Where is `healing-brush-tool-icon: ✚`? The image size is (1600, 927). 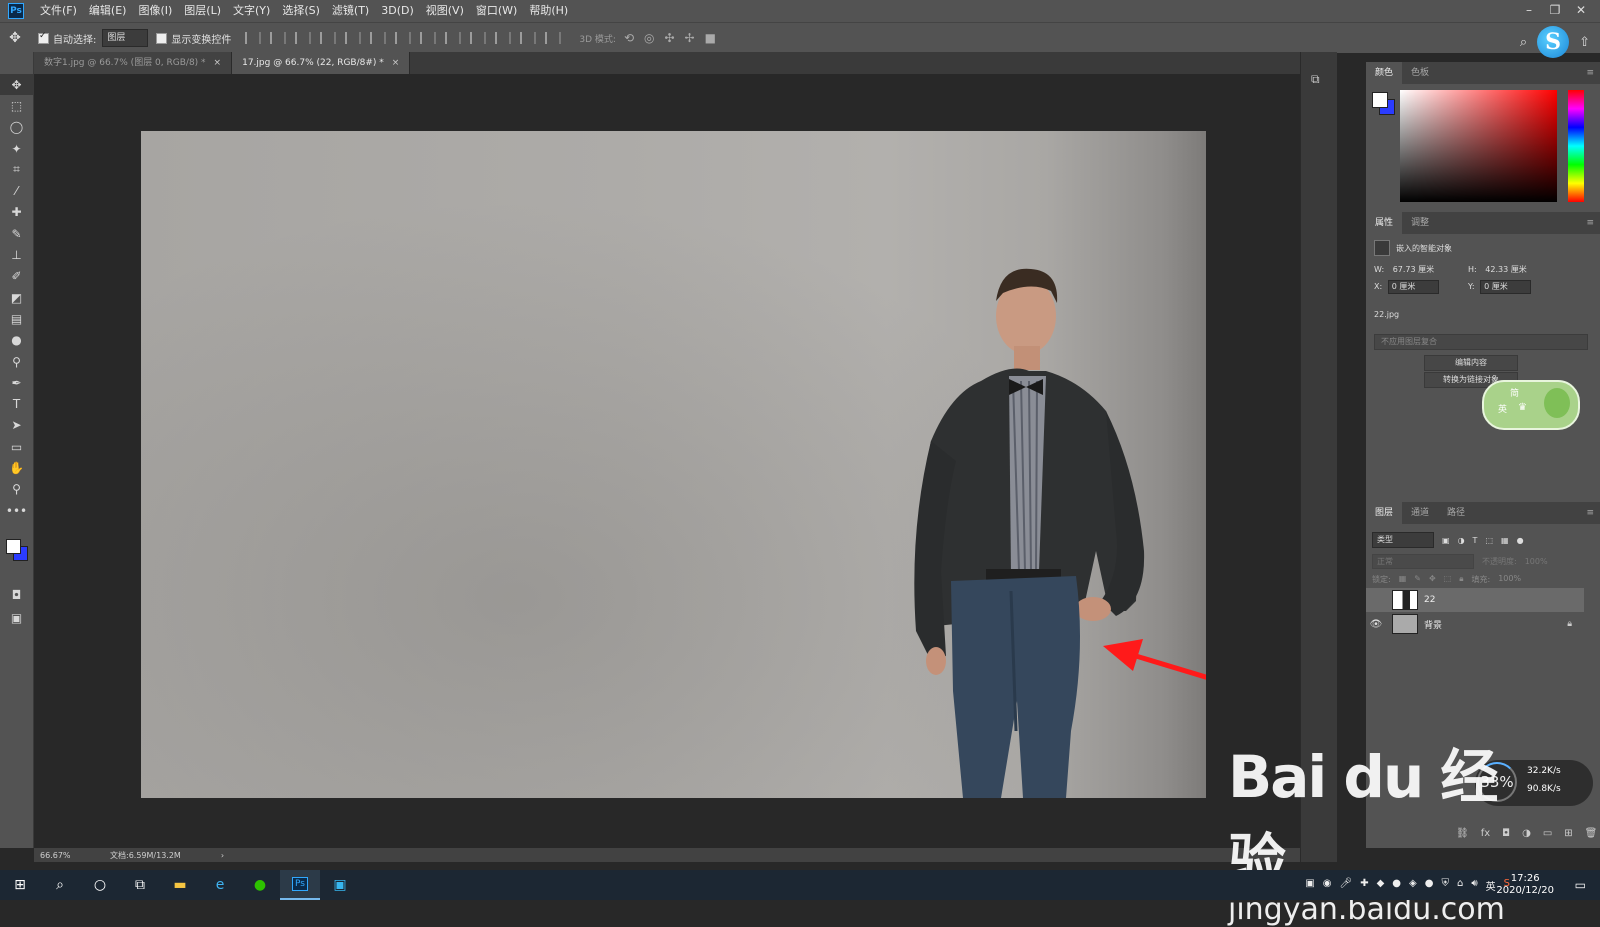
healing-brush-tool-icon: ✚ is located at coordinates (16, 212).